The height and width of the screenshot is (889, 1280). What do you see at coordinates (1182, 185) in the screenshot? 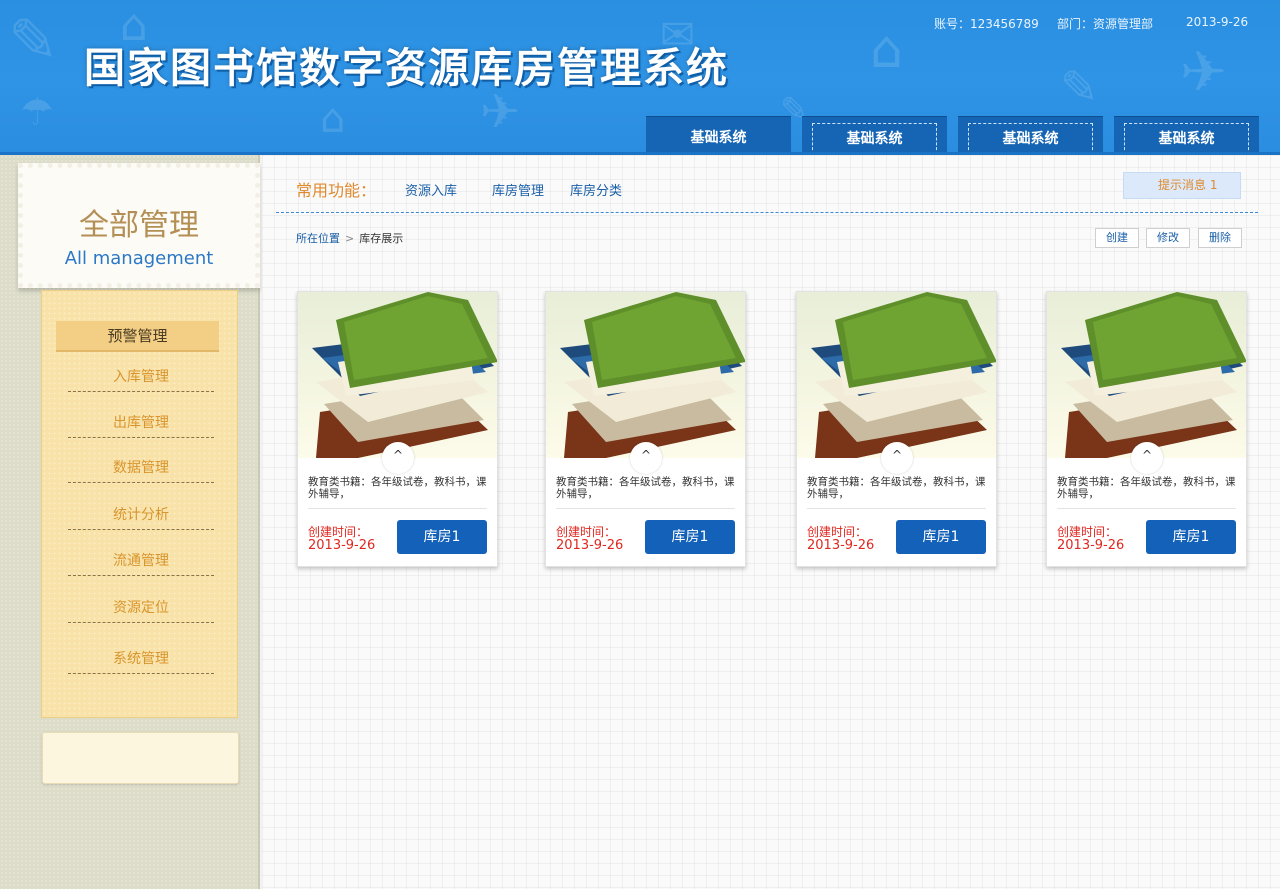
I see `notice-button: 提示消息 1` at bounding box center [1182, 185].